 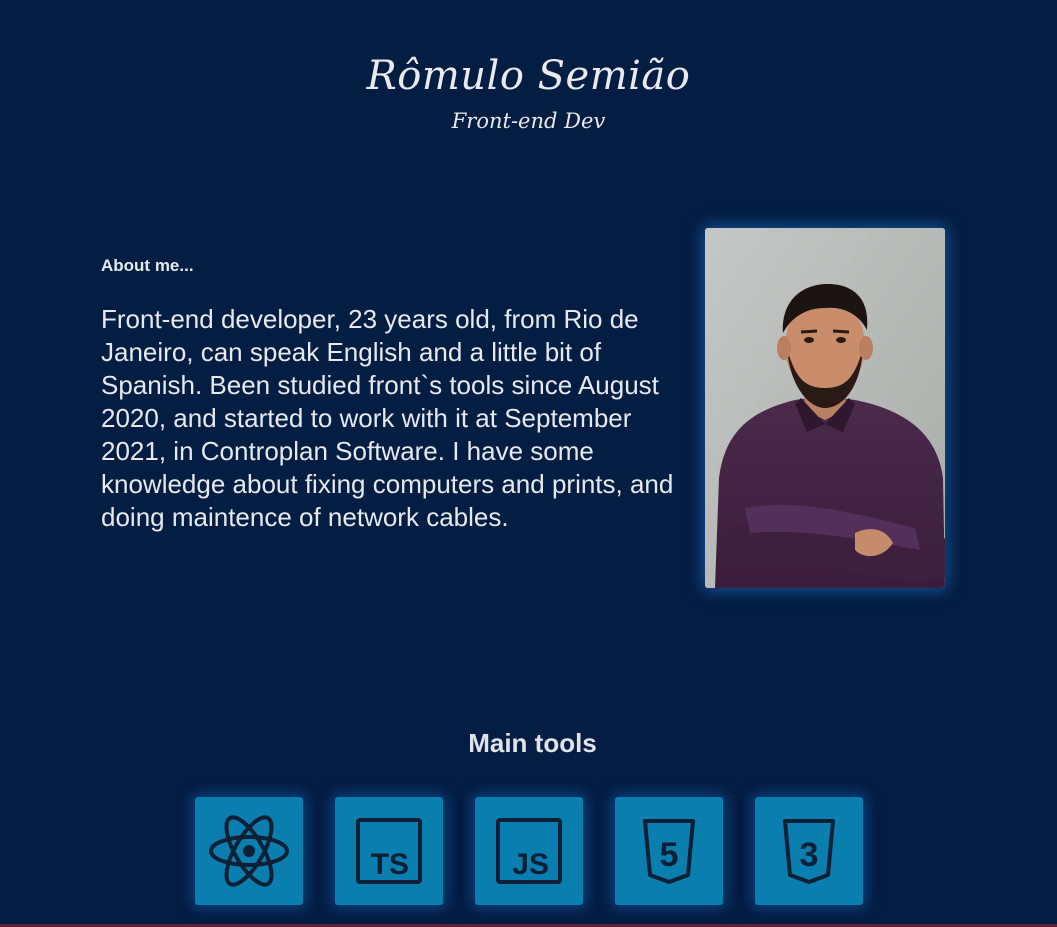 I want to click on tool-javascript: JS, so click(x=529, y=851).